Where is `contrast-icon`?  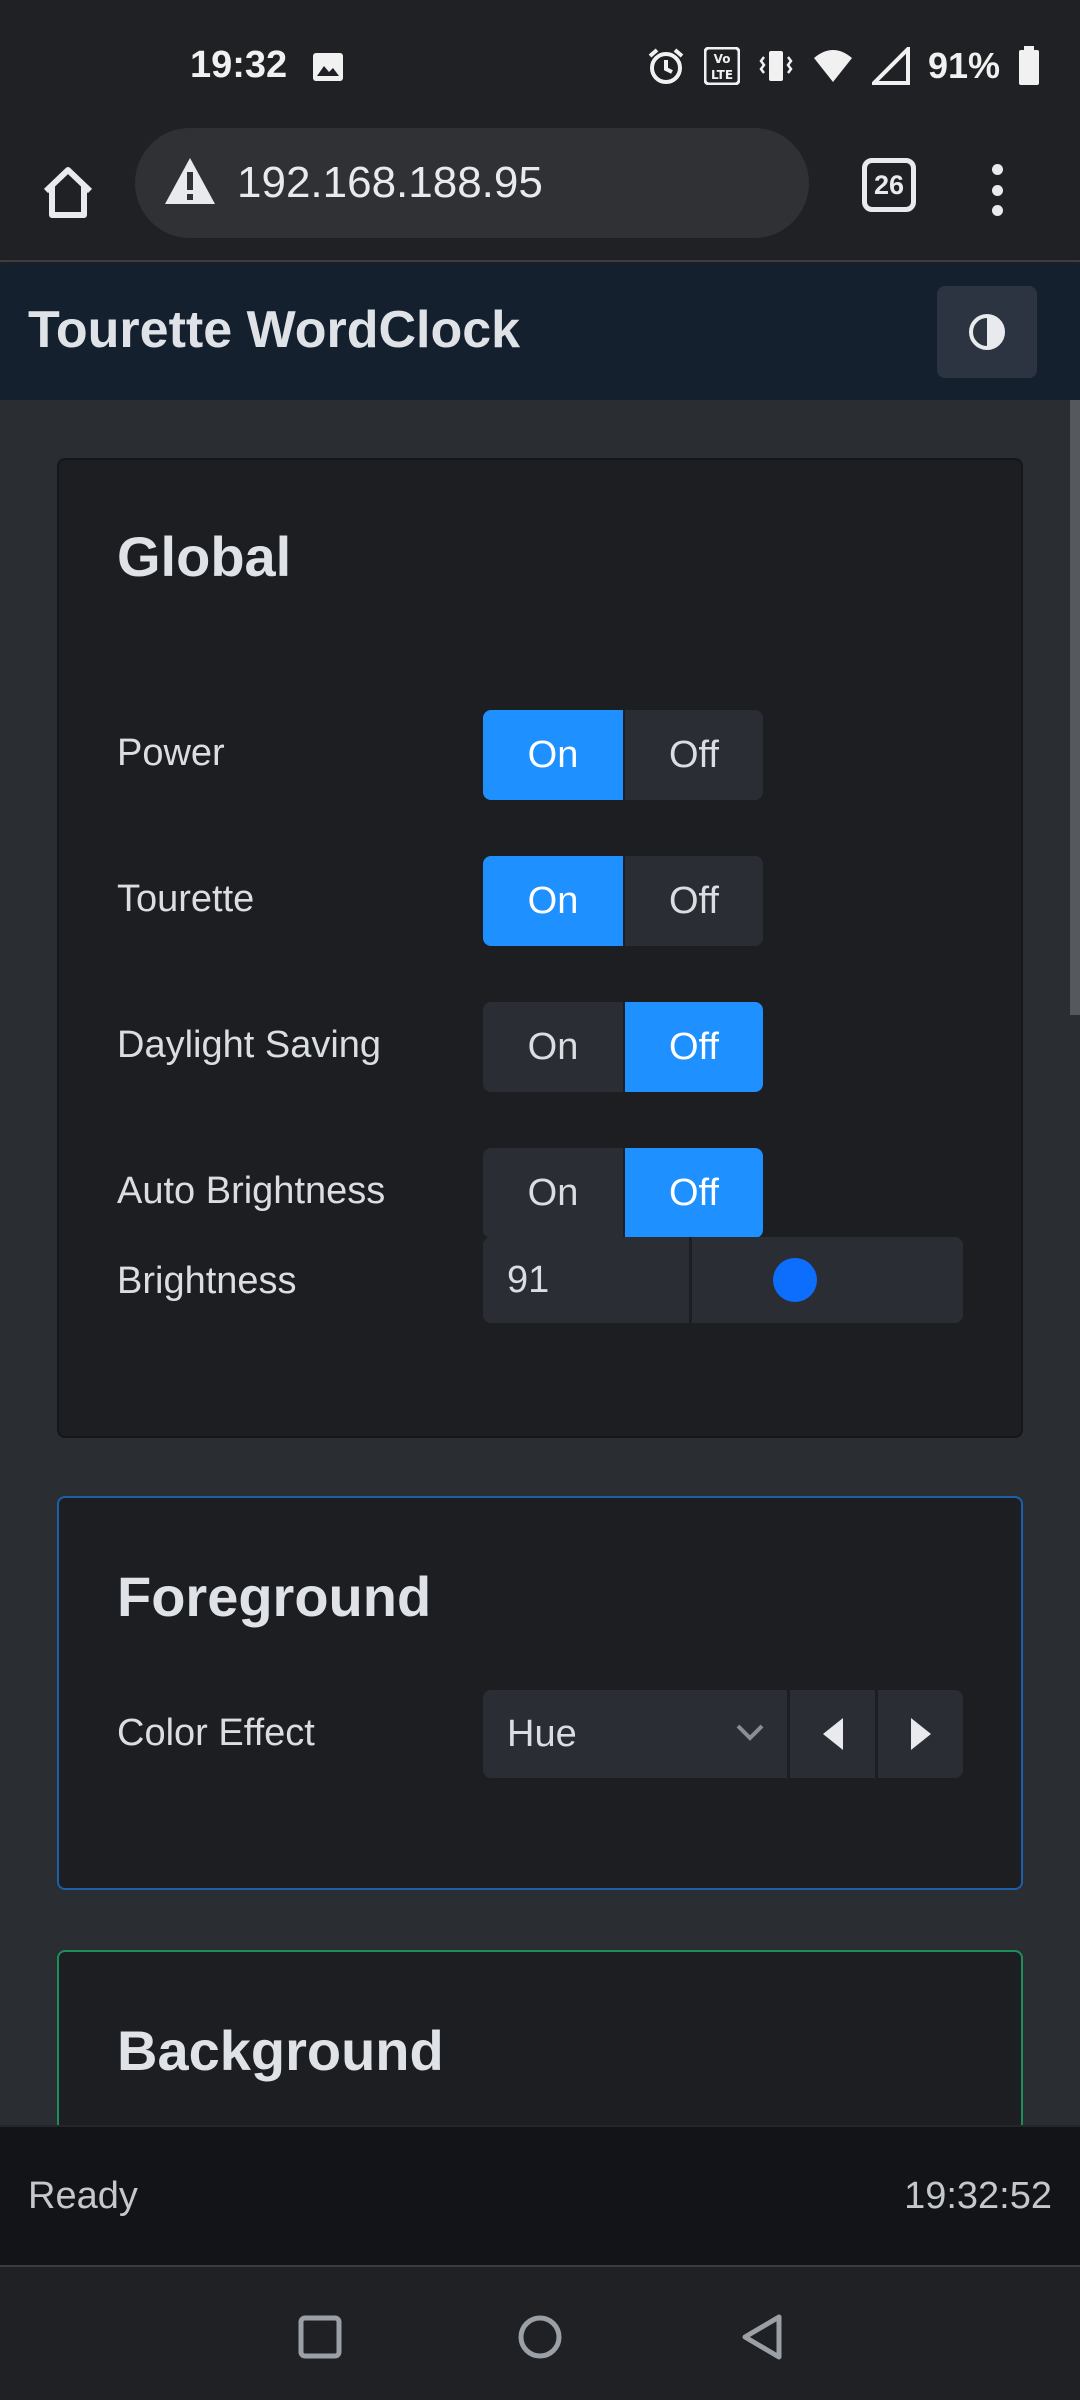
contrast-icon is located at coordinates (987, 332).